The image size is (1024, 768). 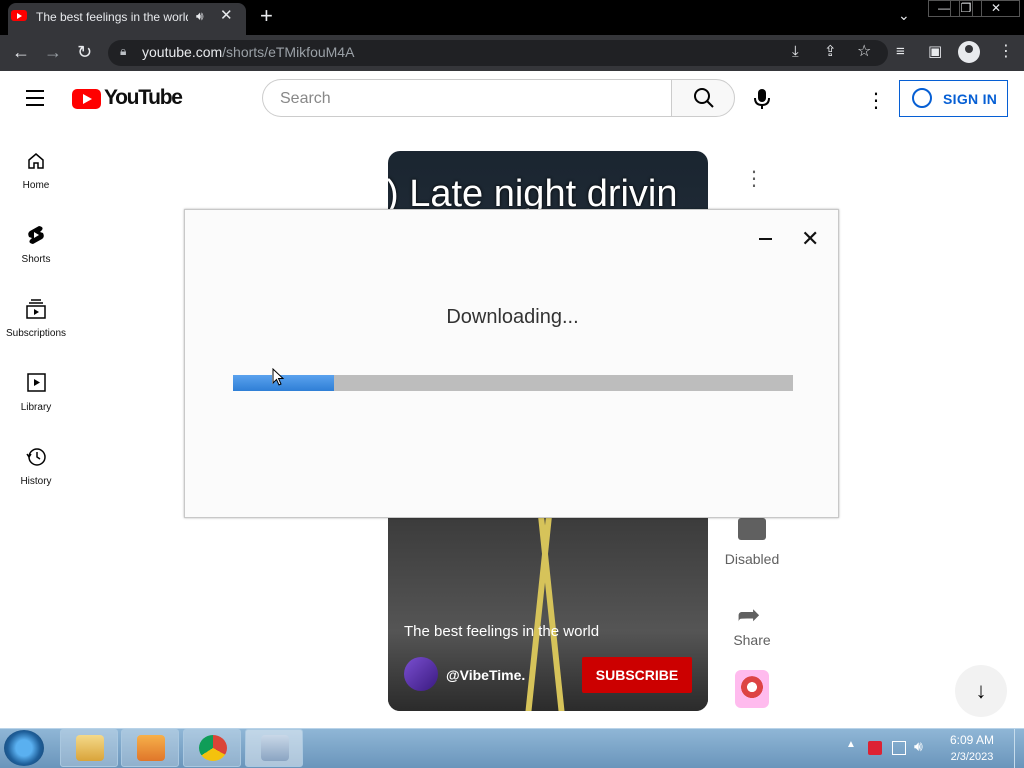 What do you see at coordinates (35, 98) in the screenshot?
I see `guide-menu-icon` at bounding box center [35, 98].